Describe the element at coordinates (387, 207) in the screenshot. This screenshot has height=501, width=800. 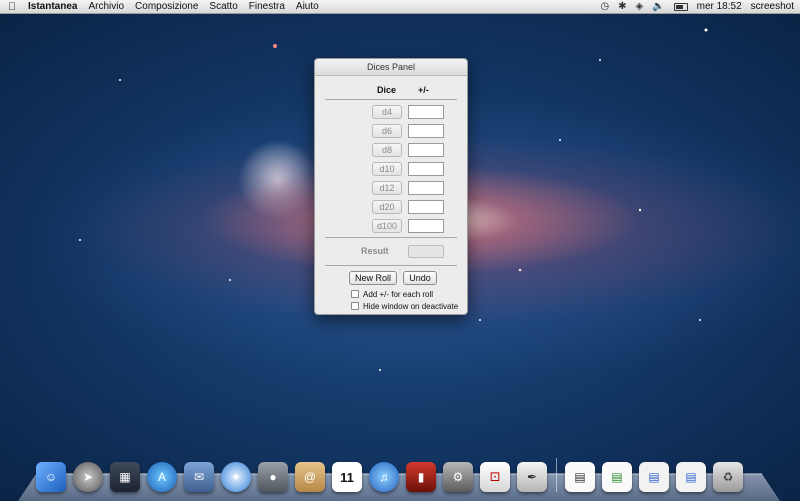
I see `dice-button-d20: d20` at that location.